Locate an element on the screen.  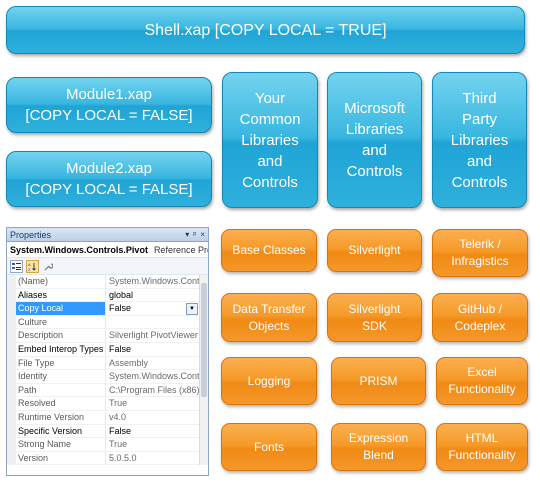
properties-title: Properties is located at coordinates (31, 234).